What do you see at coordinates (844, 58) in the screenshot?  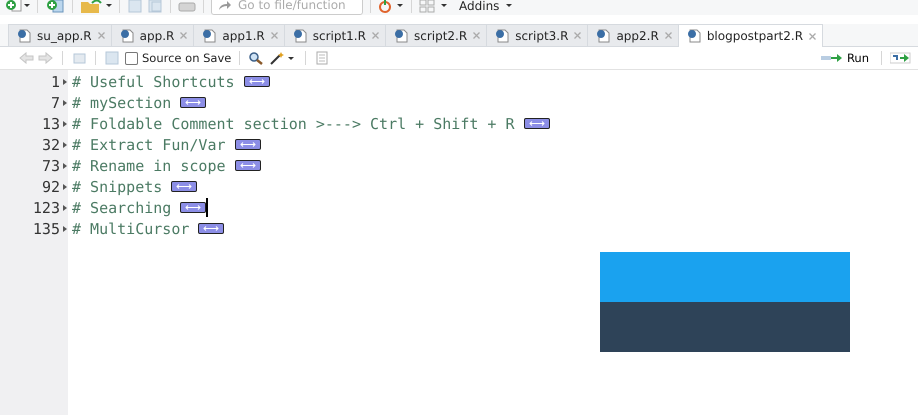 I see `run-button: Run` at bounding box center [844, 58].